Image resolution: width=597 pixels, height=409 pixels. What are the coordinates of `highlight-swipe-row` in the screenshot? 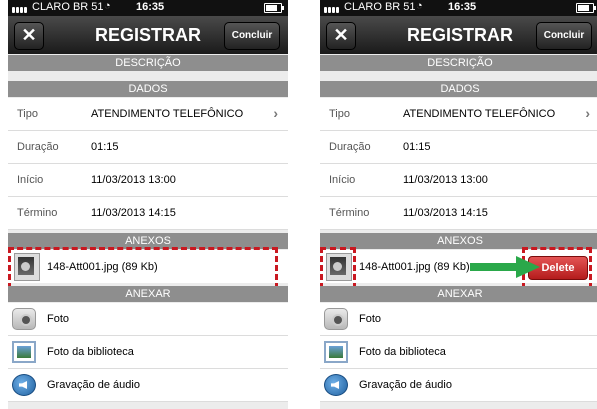 It's located at (143, 268).